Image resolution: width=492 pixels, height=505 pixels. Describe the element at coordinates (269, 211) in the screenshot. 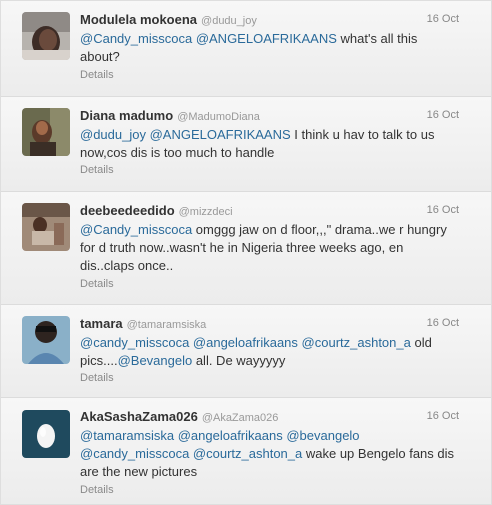

I see `tweet-header: deebeedeedido @mizzdeci` at that location.